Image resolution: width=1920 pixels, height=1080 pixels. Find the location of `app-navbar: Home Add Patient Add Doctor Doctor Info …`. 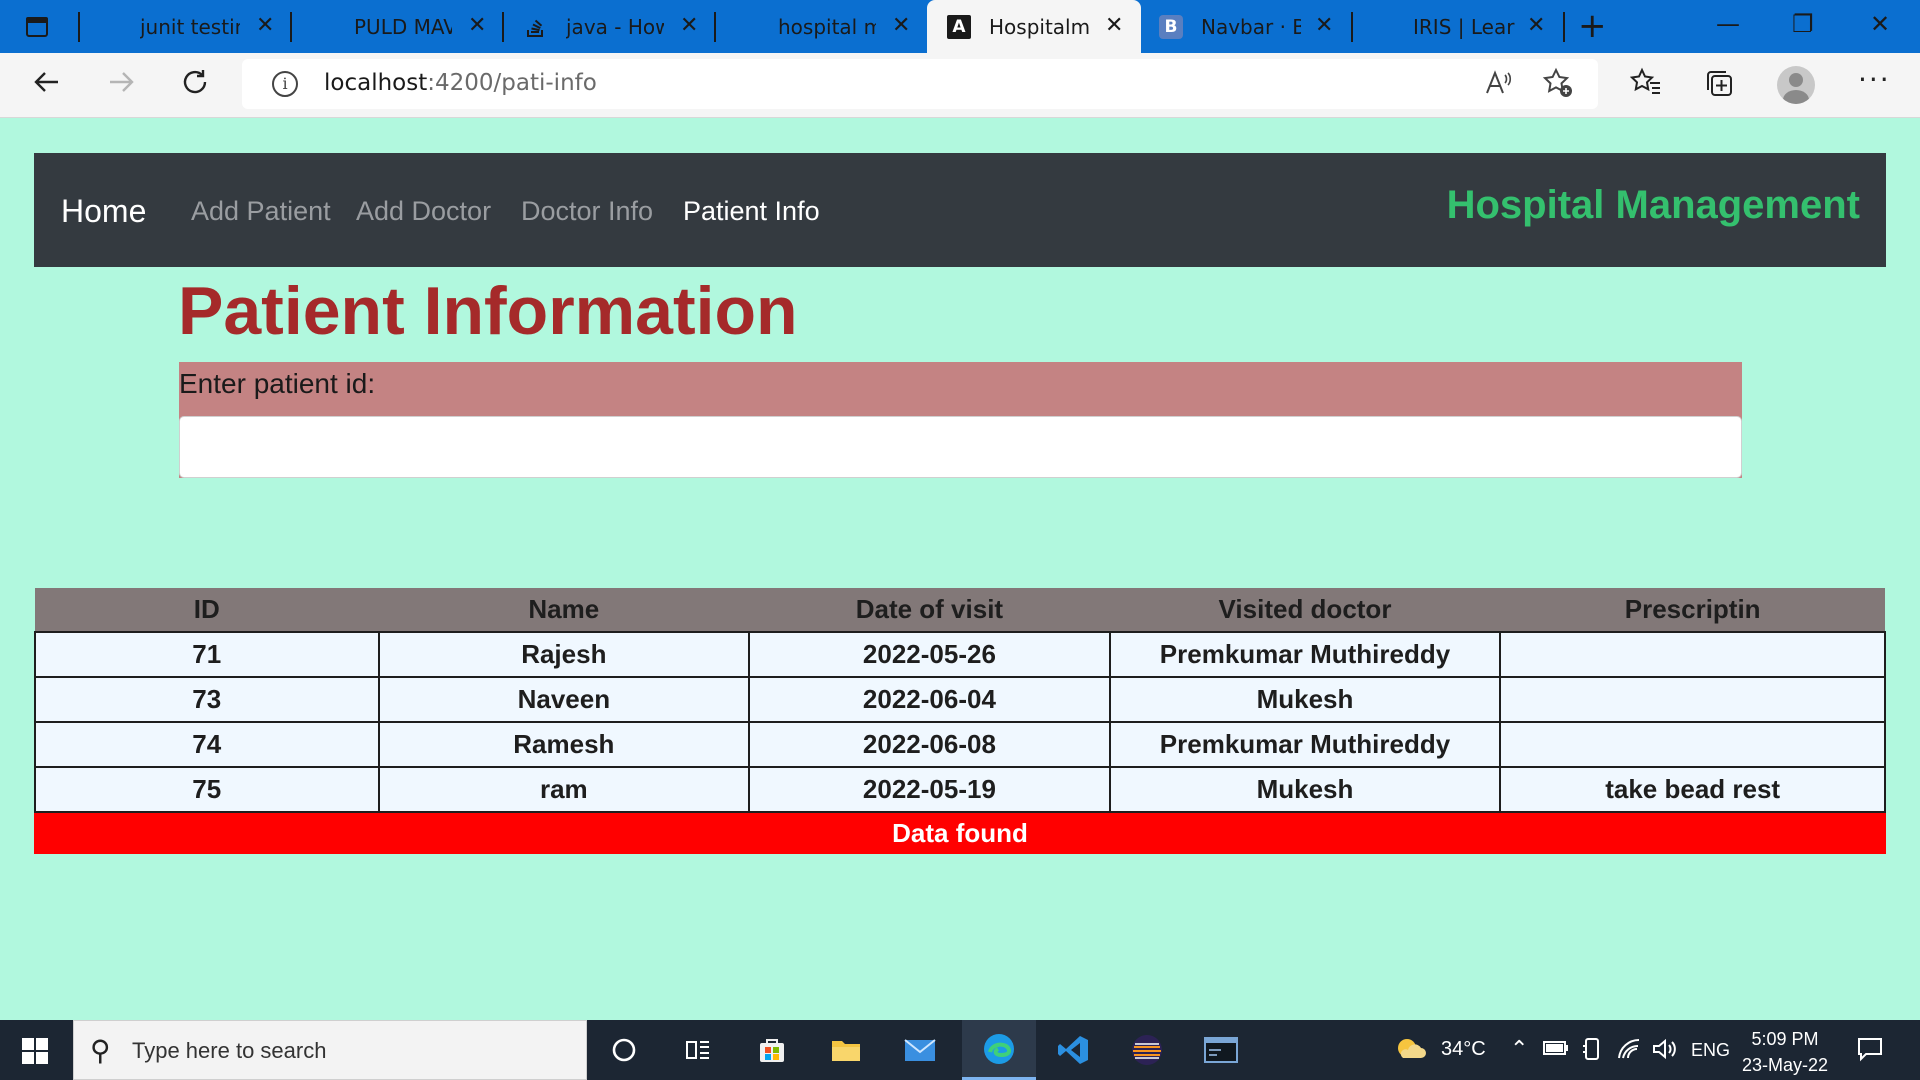

app-navbar: Home Add Patient Add Doctor Doctor Info … is located at coordinates (960, 210).